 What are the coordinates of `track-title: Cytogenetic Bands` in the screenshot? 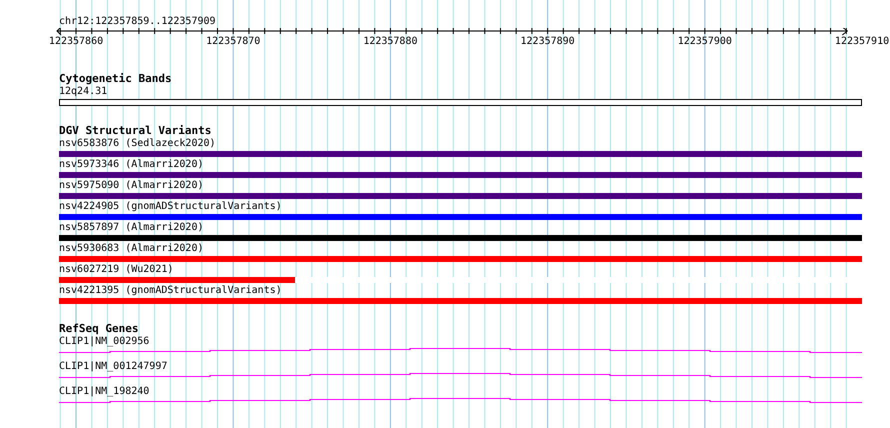 It's located at (116, 78).